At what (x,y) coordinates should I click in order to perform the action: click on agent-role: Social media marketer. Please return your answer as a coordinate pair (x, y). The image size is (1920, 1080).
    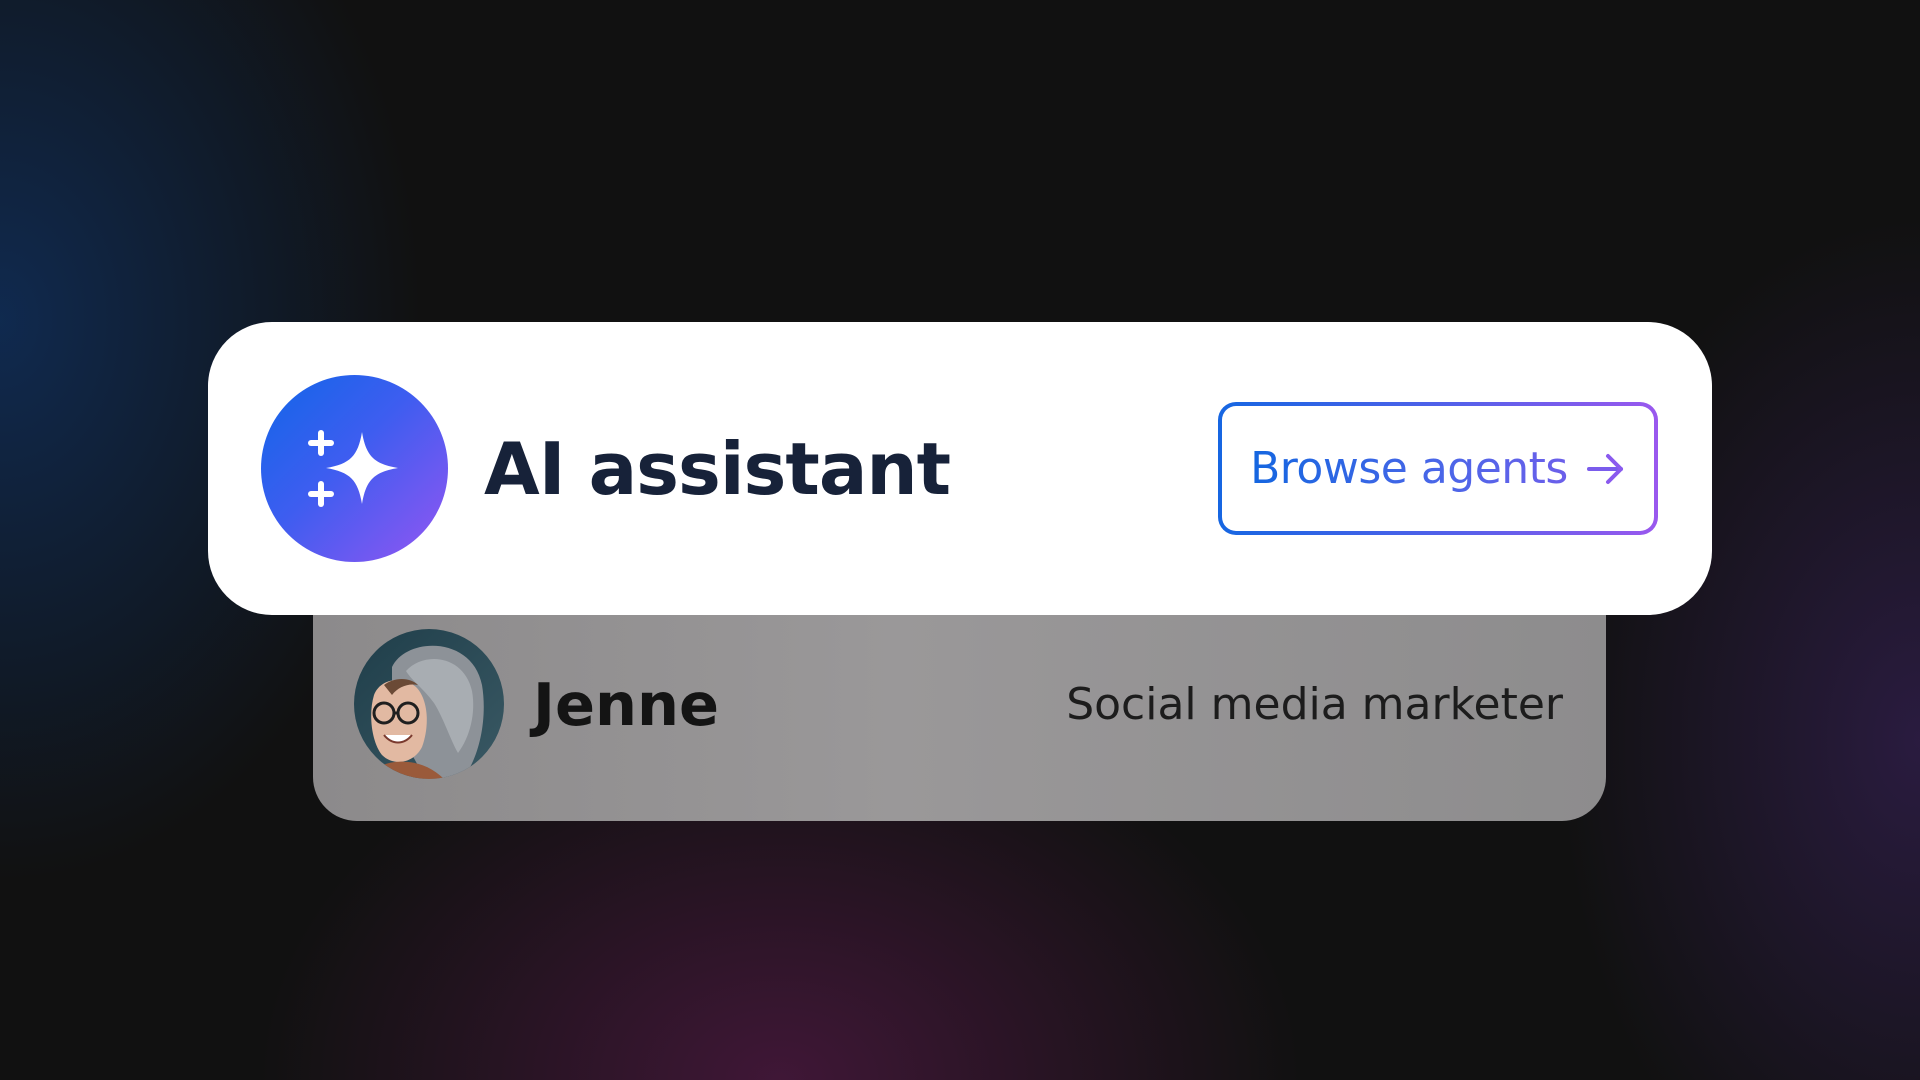
    Looking at the image, I should click on (1314, 704).